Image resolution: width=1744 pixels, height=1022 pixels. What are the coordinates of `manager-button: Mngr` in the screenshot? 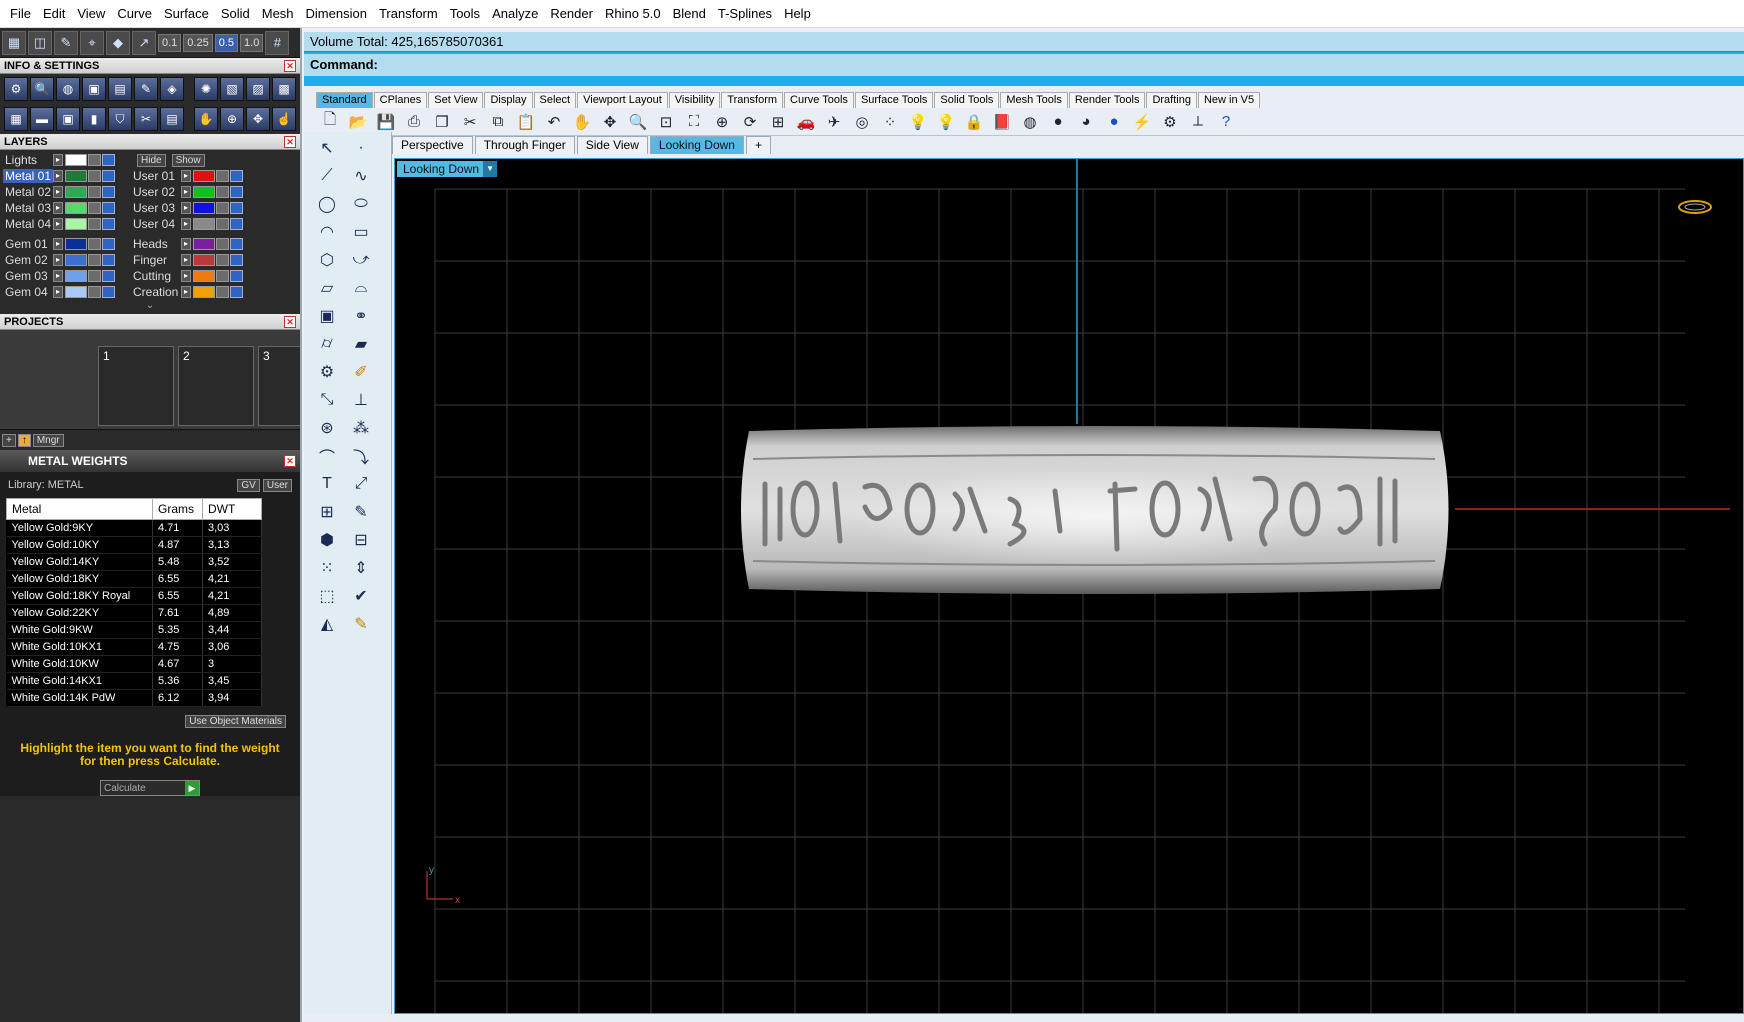 It's located at (48, 440).